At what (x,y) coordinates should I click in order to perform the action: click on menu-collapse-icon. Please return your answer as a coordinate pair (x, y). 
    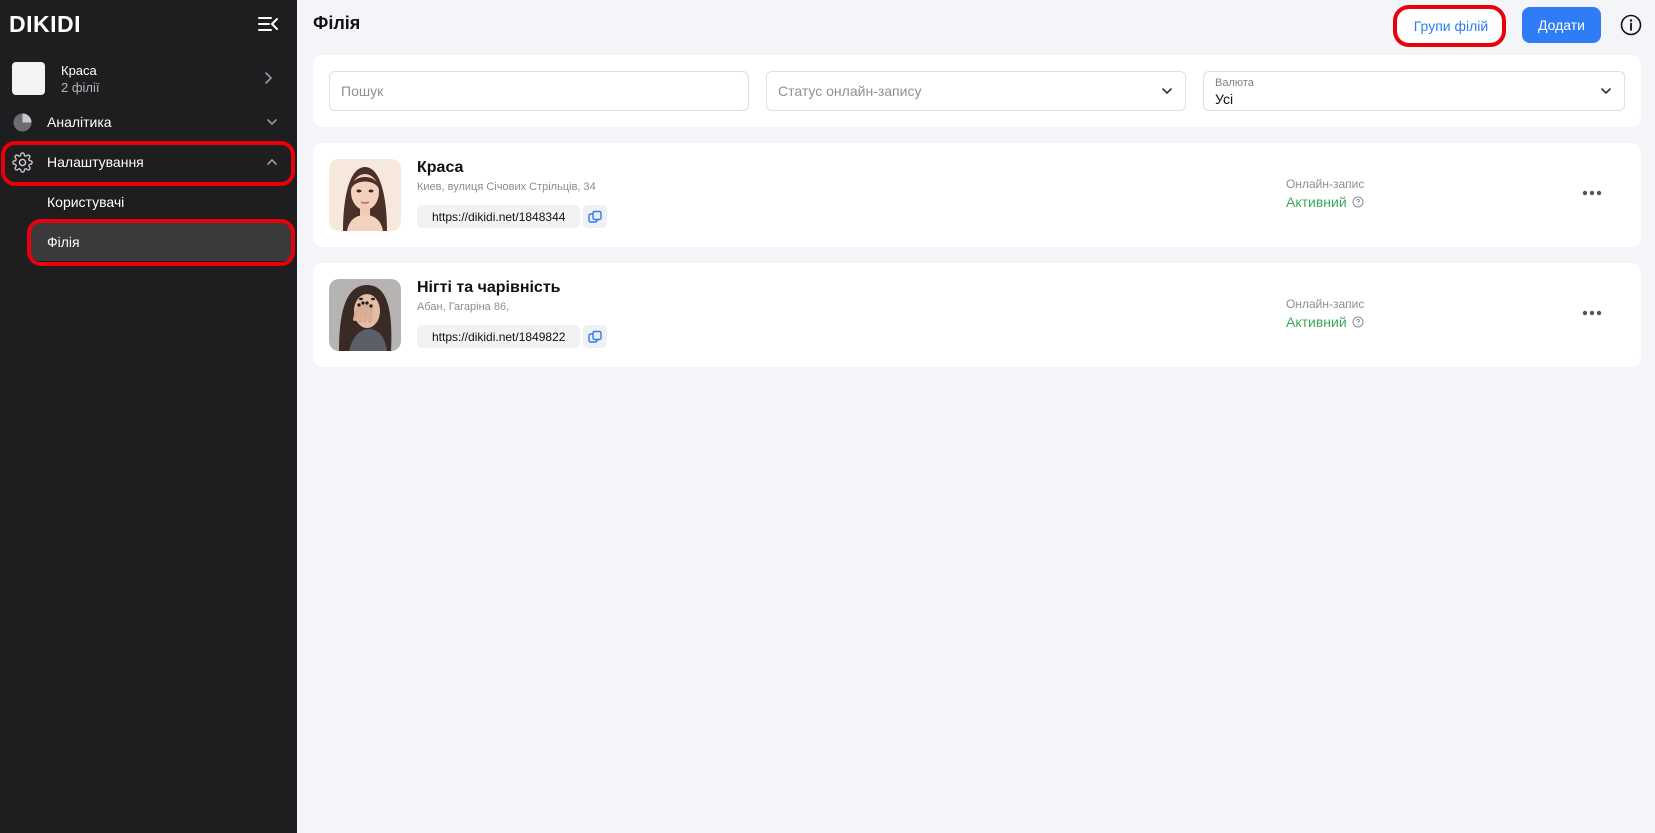
    Looking at the image, I should click on (268, 24).